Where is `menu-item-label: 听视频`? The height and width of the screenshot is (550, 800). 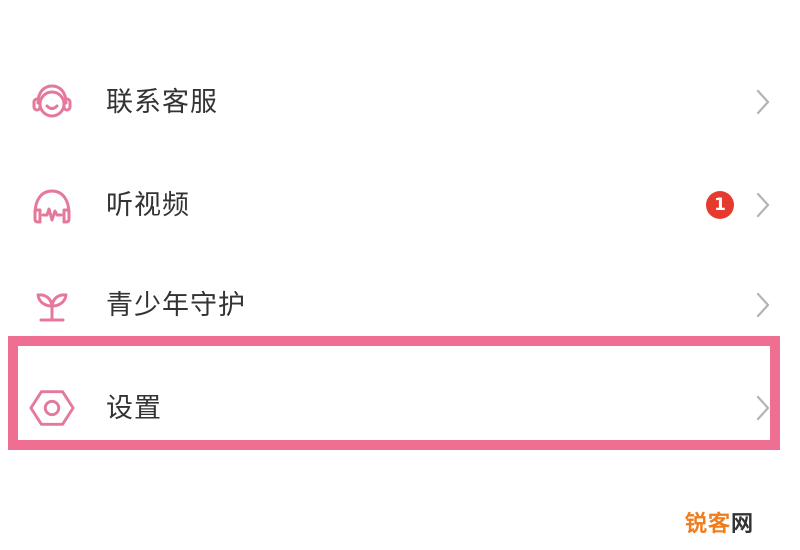 menu-item-label: 听视频 is located at coordinates (148, 205).